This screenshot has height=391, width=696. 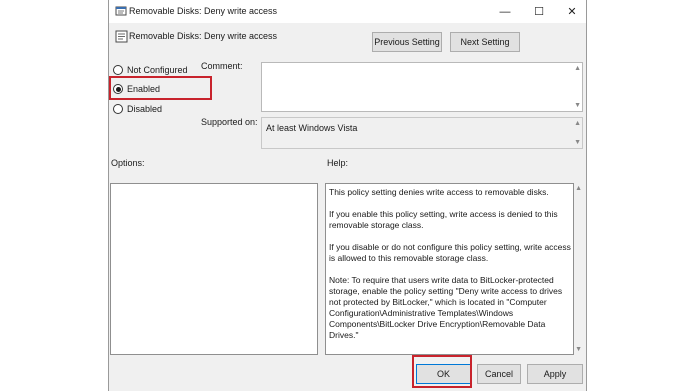 I want to click on supported-on-value: At least Windows Vista, so click(x=312, y=128).